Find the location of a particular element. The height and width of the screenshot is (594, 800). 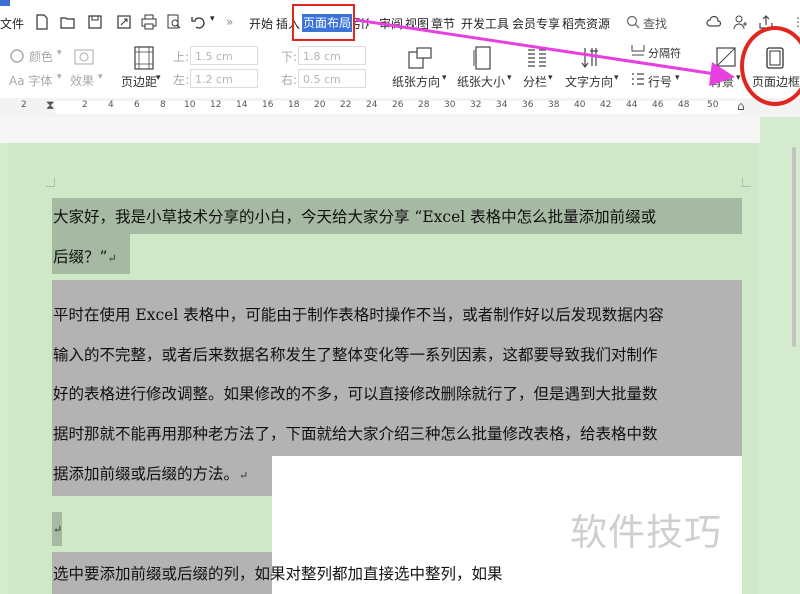

collaborate-icon is located at coordinates (740, 22).